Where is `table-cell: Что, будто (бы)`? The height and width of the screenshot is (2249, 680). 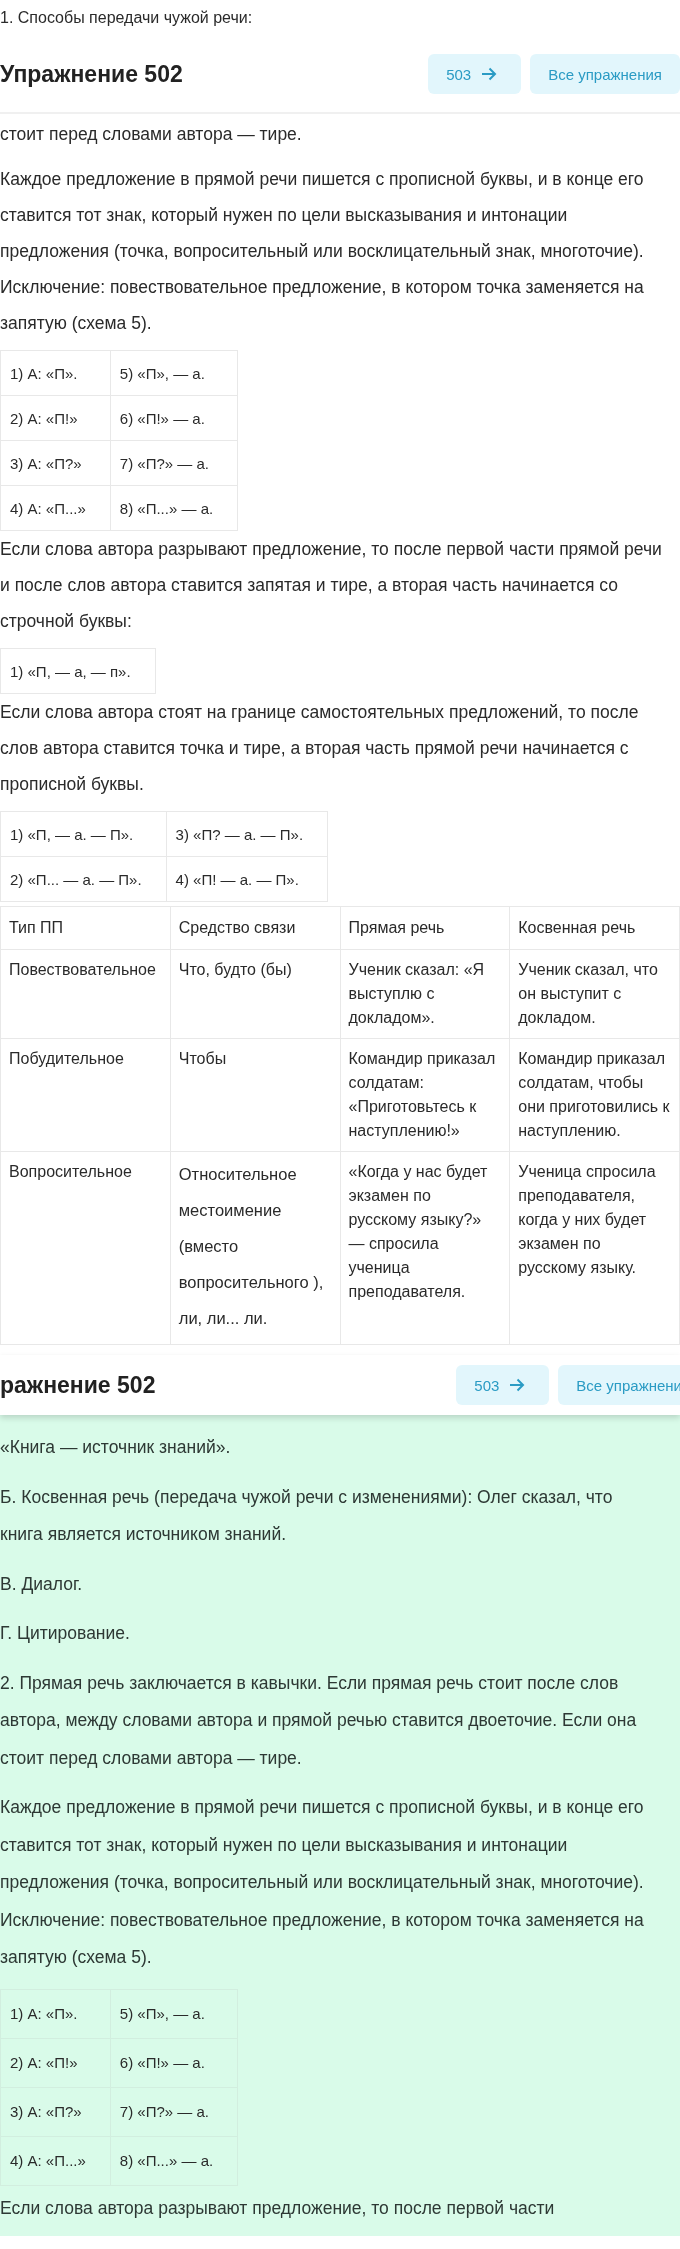 table-cell: Что, будто (бы) is located at coordinates (255, 994).